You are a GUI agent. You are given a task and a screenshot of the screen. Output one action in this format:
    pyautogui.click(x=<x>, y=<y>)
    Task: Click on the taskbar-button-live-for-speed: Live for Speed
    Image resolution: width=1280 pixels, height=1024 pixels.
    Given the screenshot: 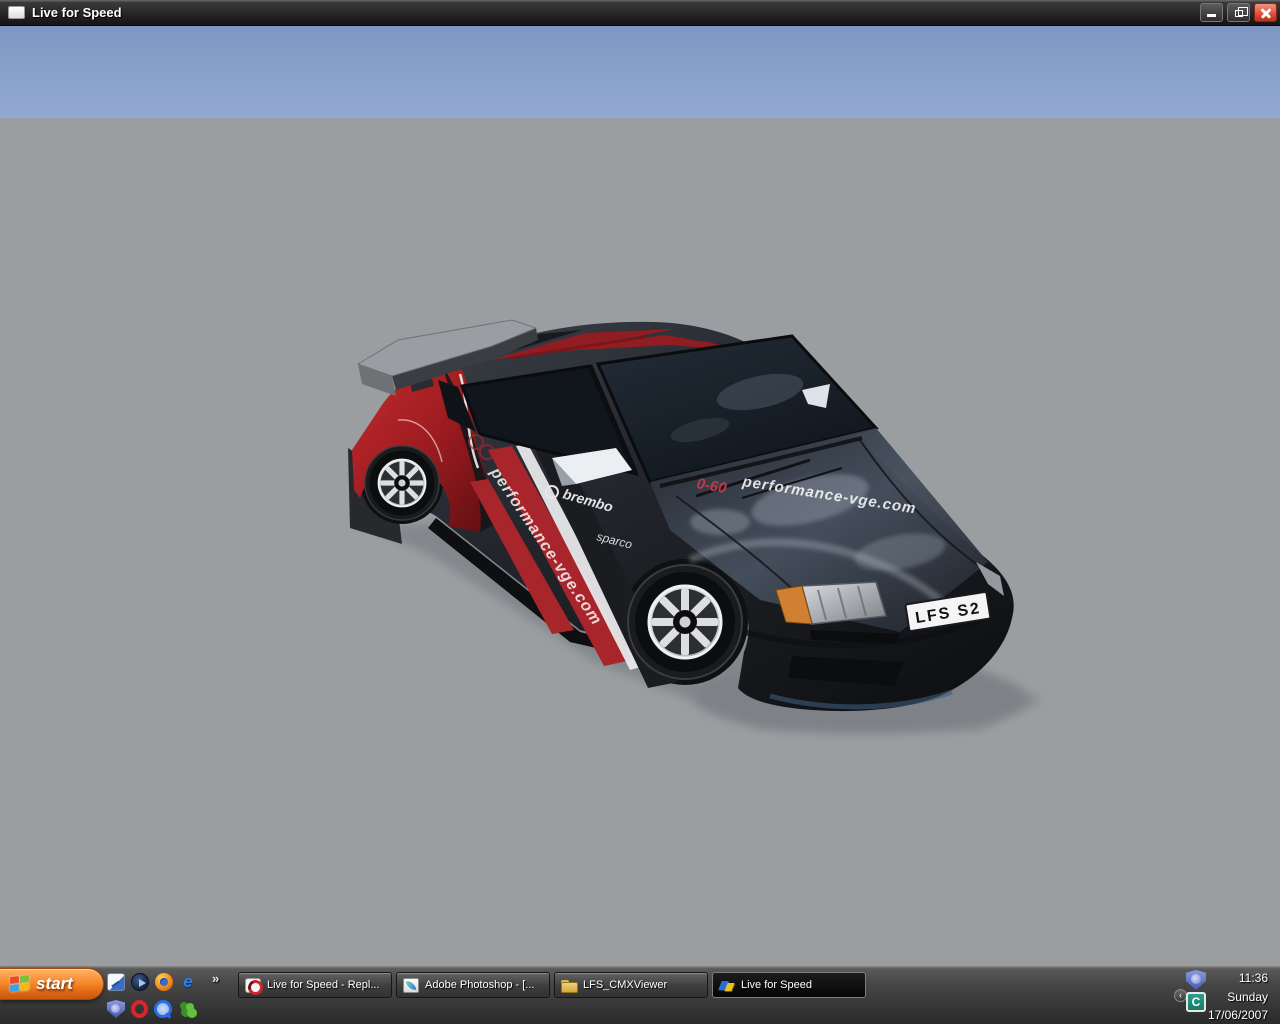 What is the action you would take?
    pyautogui.click(x=789, y=985)
    